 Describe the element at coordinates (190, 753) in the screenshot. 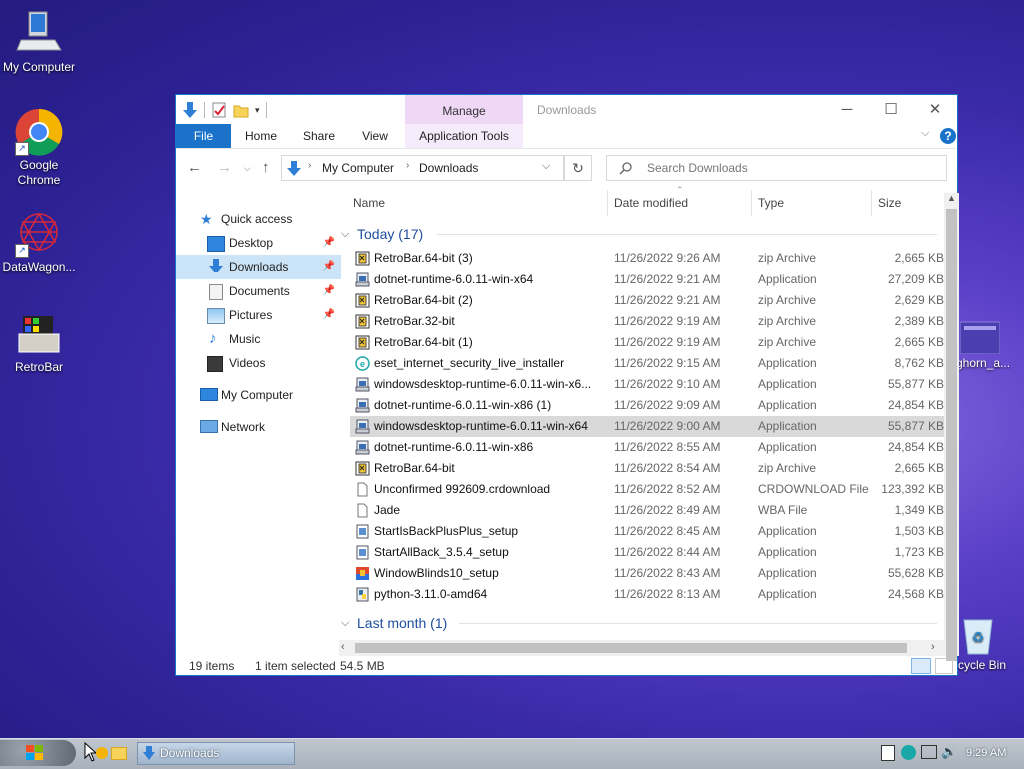

I see `taskbar-button-label: Downloads` at that location.